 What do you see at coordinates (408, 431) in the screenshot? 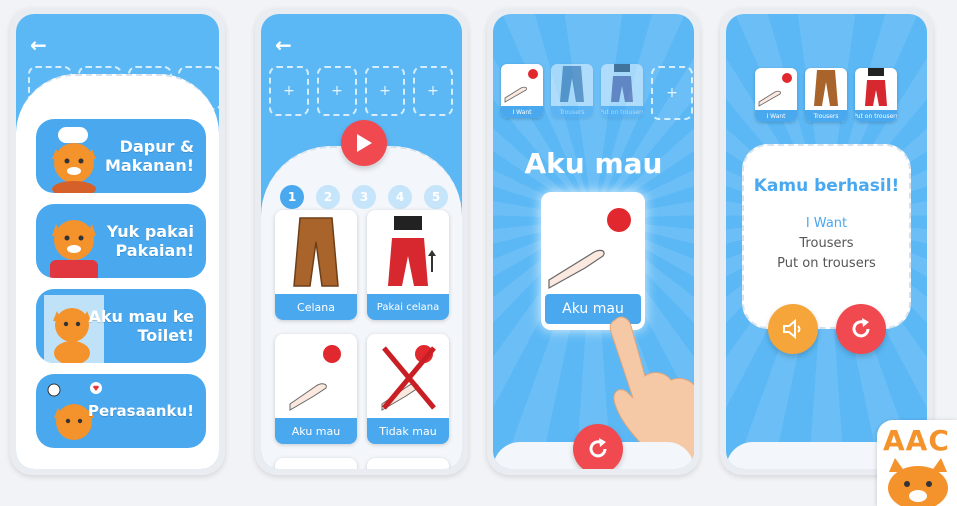
I see `card-label: Tidak mau` at bounding box center [408, 431].